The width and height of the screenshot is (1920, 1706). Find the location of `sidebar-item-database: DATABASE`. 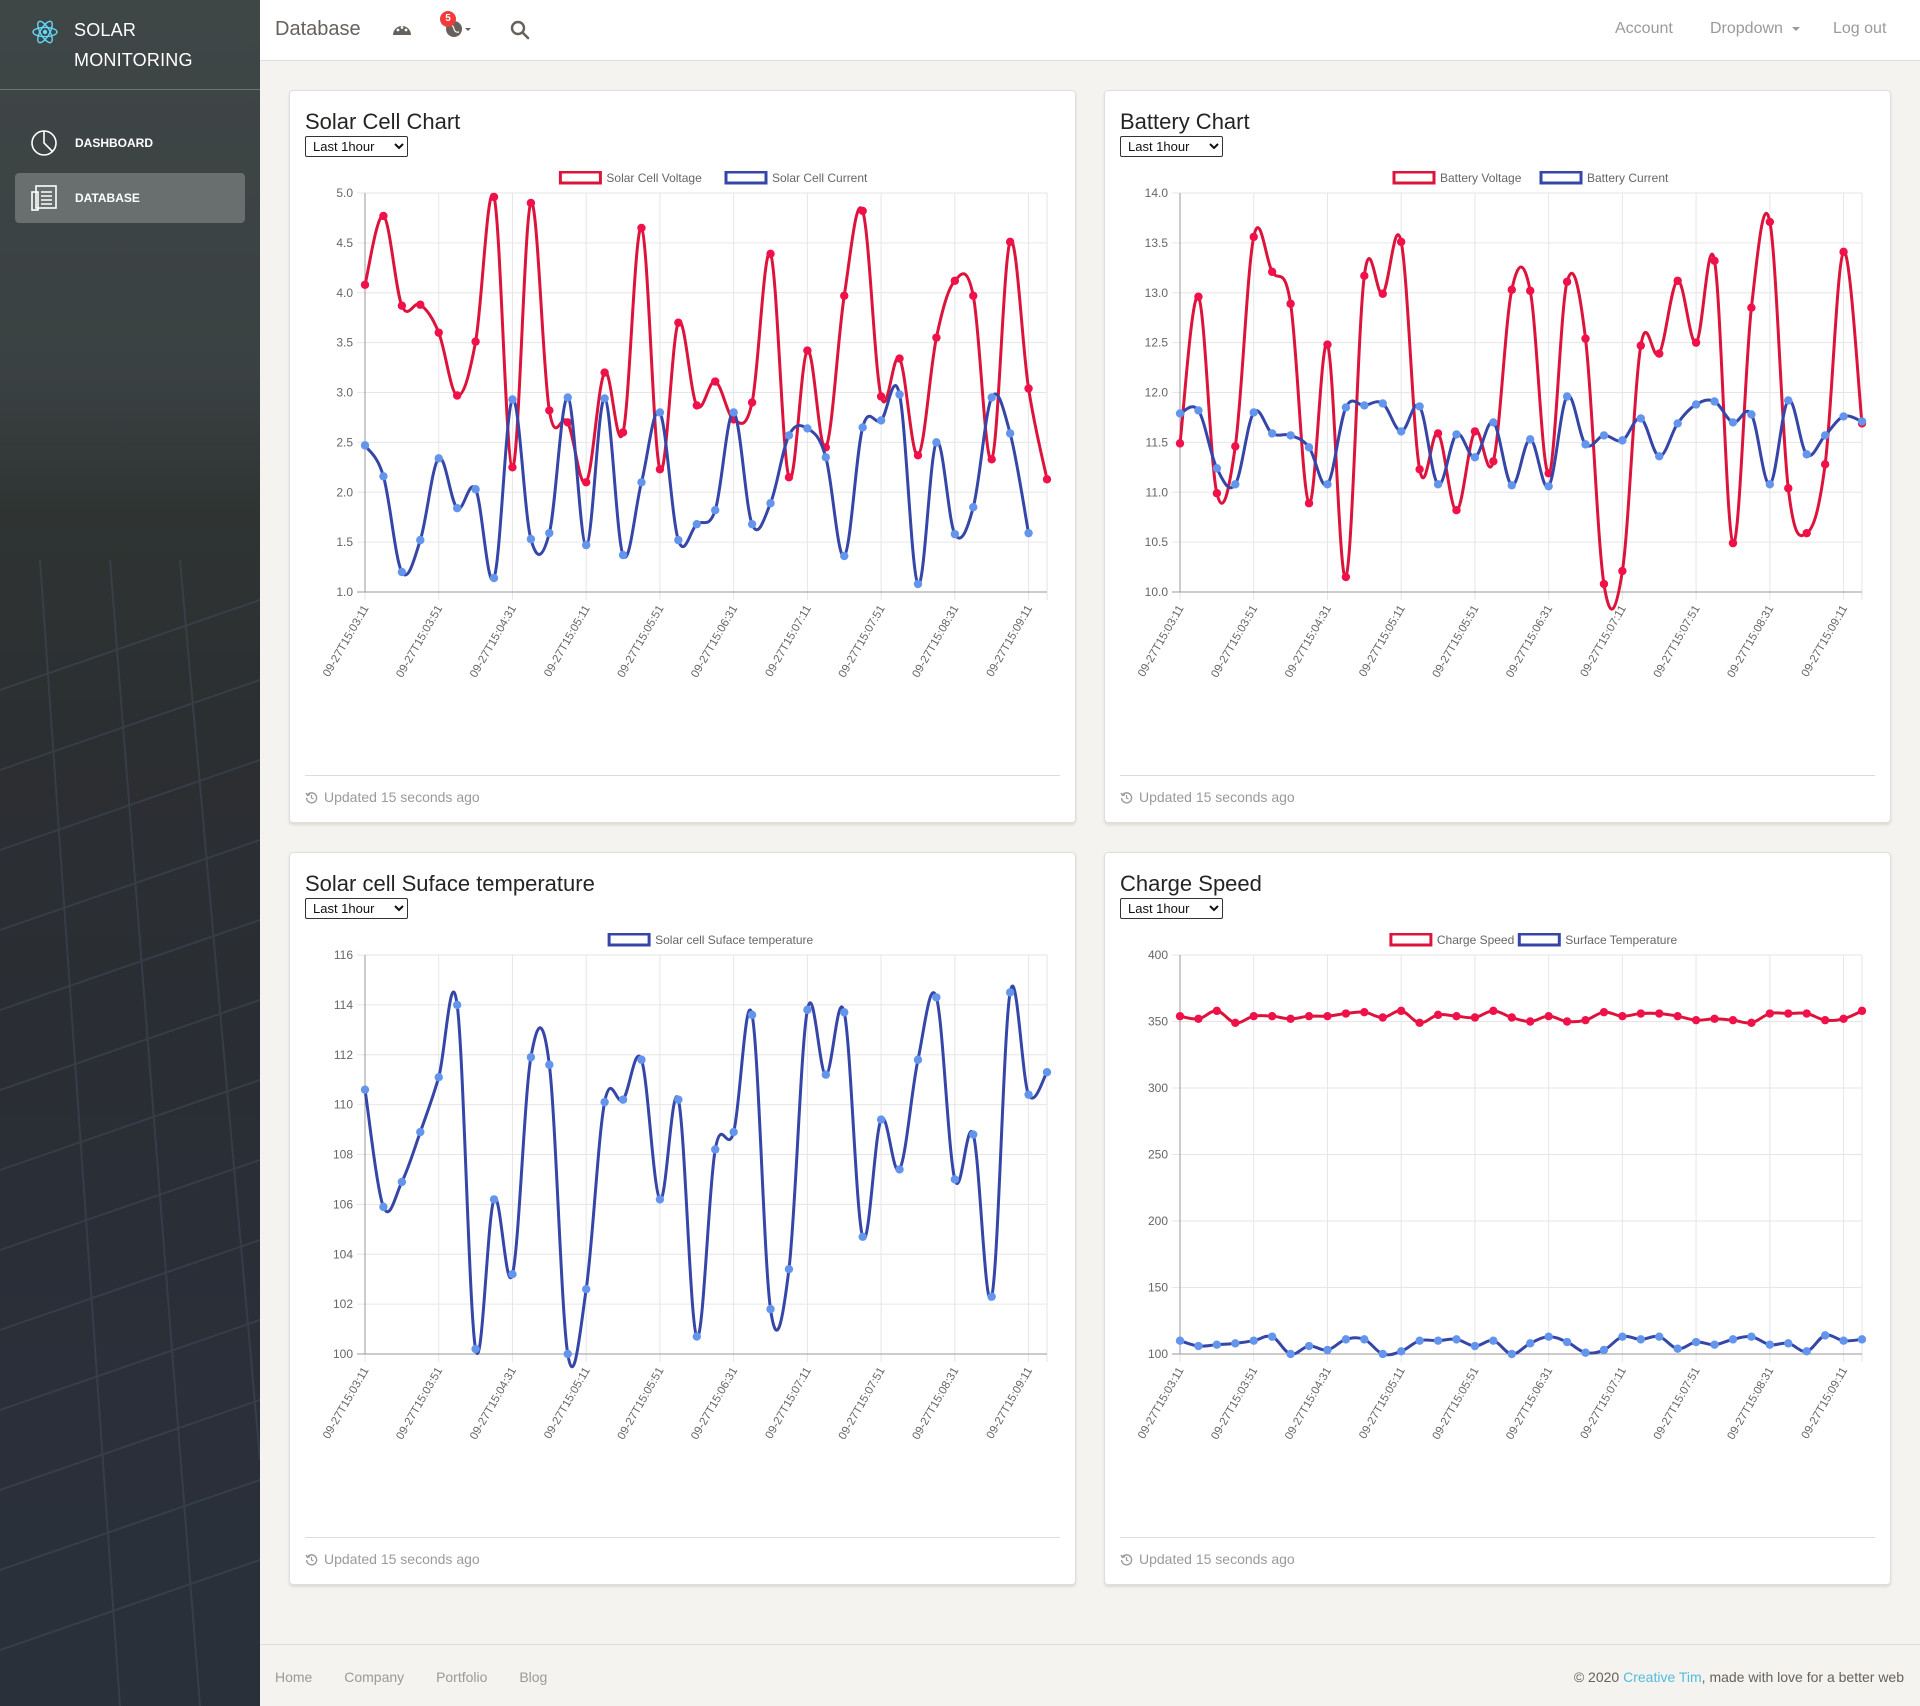

sidebar-item-database: DATABASE is located at coordinates (130, 198).